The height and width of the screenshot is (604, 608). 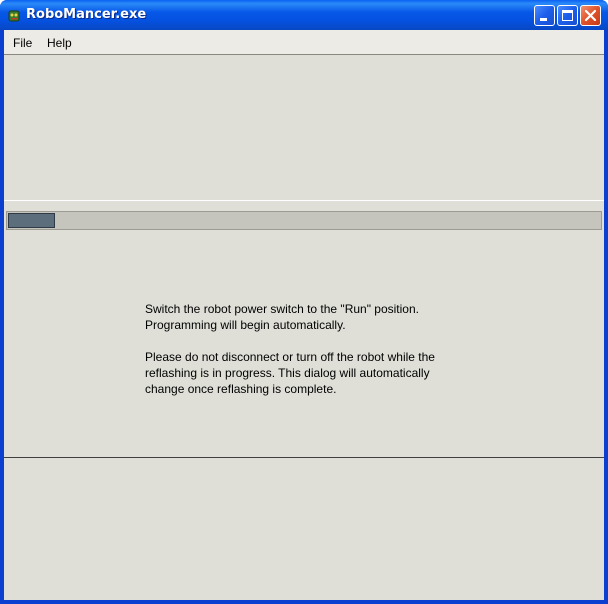 What do you see at coordinates (14, 15) in the screenshot?
I see `robot-app-icon` at bounding box center [14, 15].